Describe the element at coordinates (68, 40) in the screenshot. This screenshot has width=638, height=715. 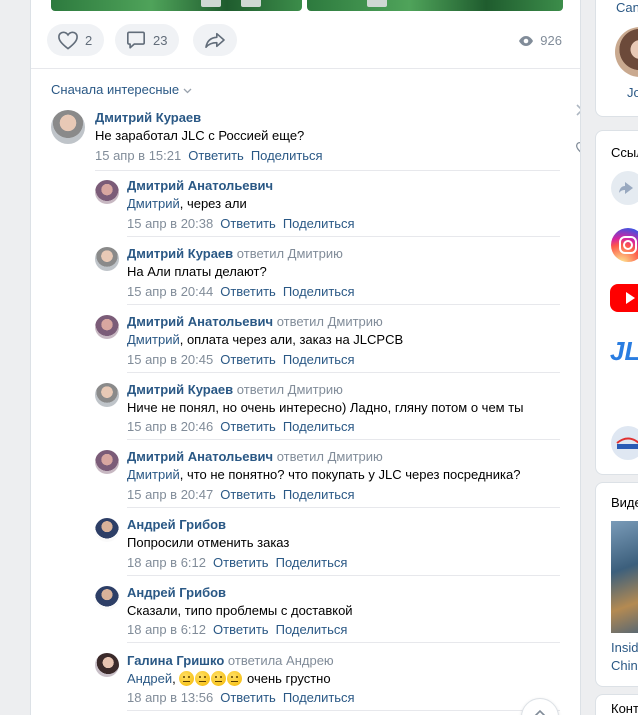
I see `heart-icon` at that location.